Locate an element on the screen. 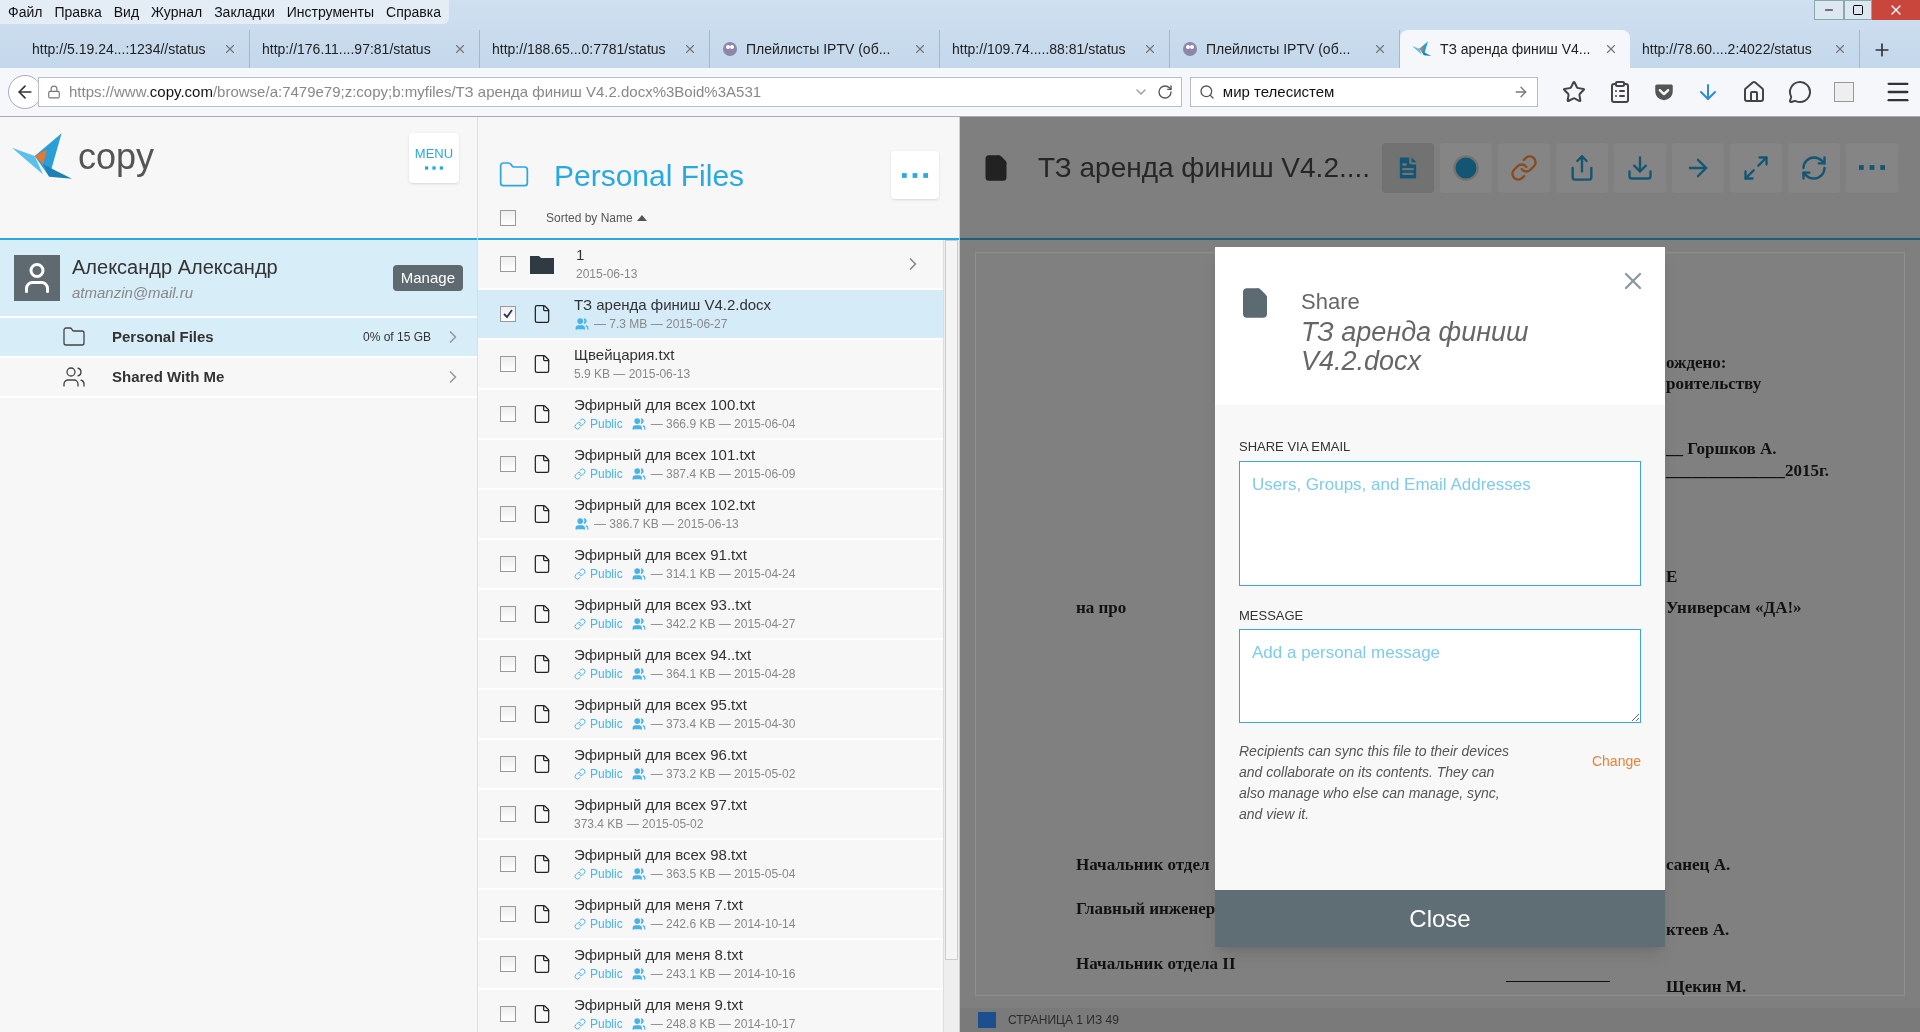 This screenshot has width=1920, height=1032. file-meta: 2015-06-13 is located at coordinates (607, 274).